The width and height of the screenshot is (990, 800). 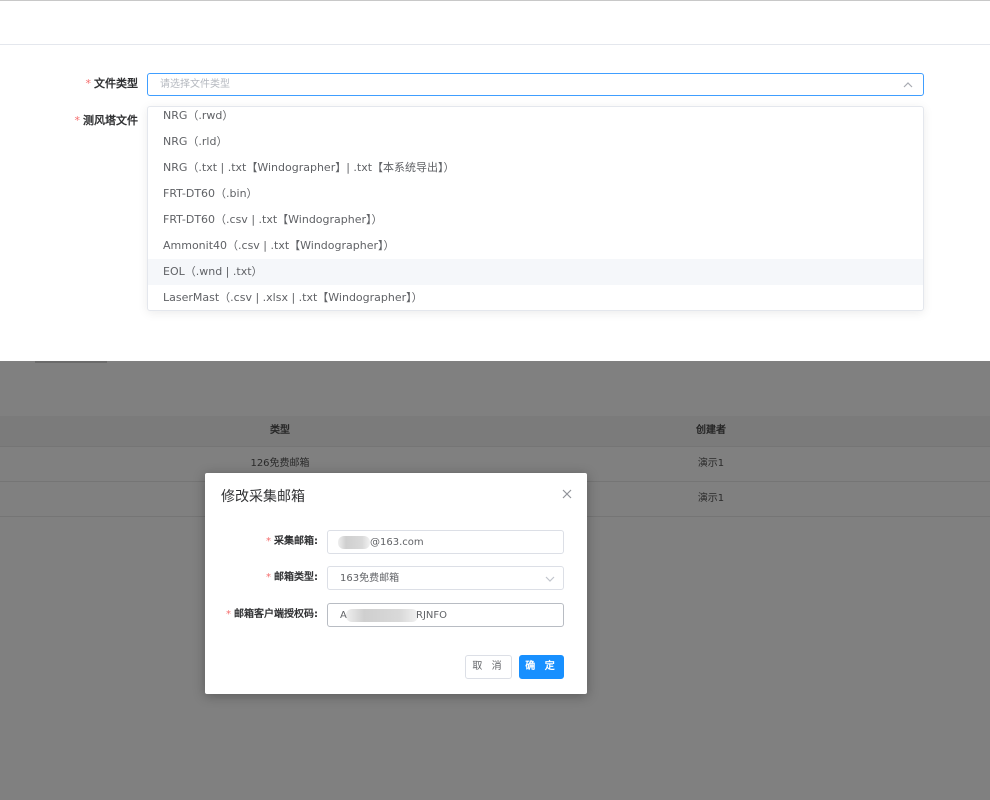 What do you see at coordinates (535, 194) in the screenshot?
I see `dropdown-option: FRT-DT60（.bin）` at bounding box center [535, 194].